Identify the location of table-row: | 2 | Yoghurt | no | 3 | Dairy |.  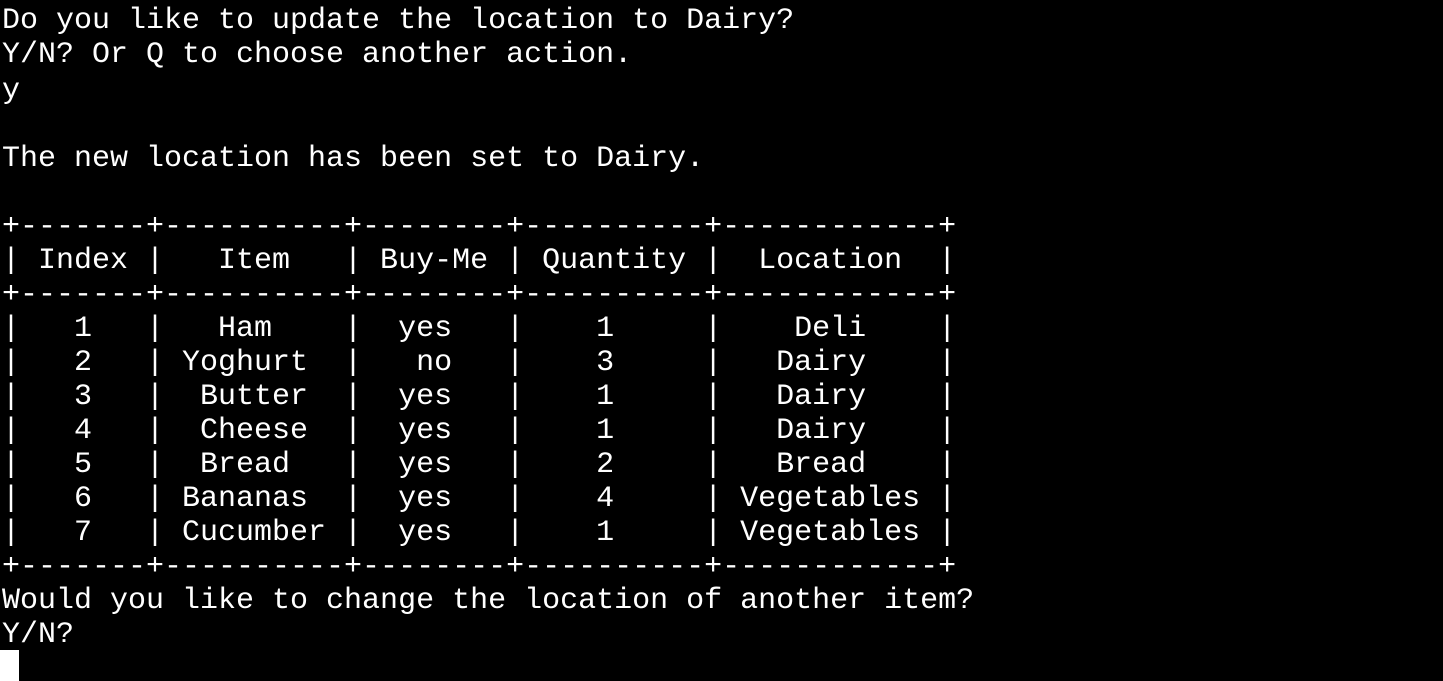
(479, 363).